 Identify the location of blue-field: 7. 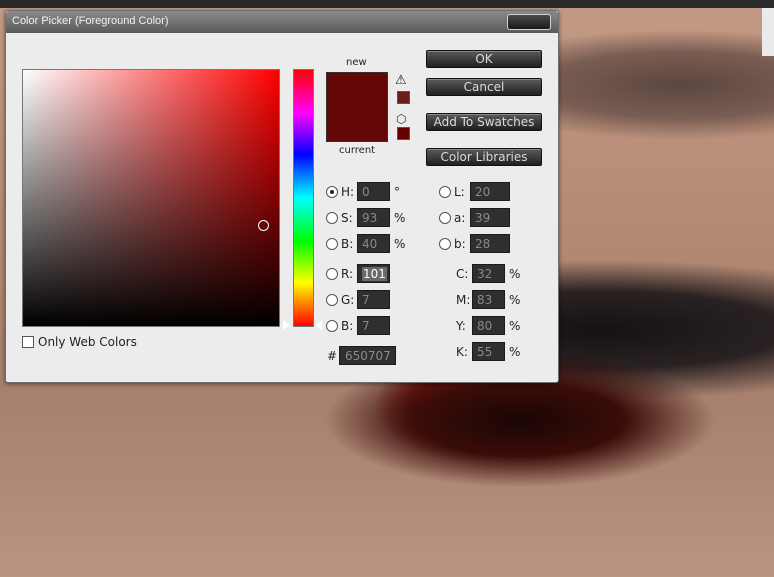
(373, 325).